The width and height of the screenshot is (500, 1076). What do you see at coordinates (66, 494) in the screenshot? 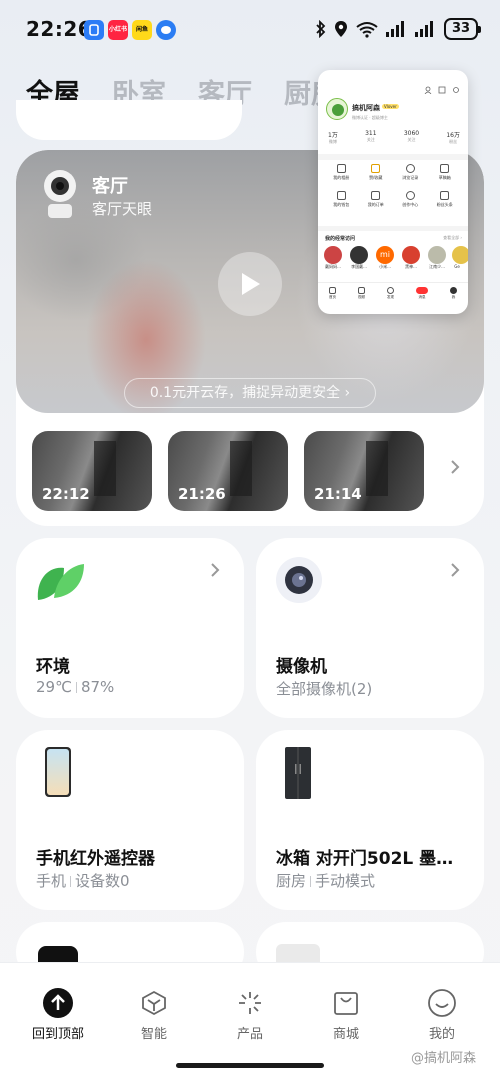
I see `clip-time: 22:12` at bounding box center [66, 494].